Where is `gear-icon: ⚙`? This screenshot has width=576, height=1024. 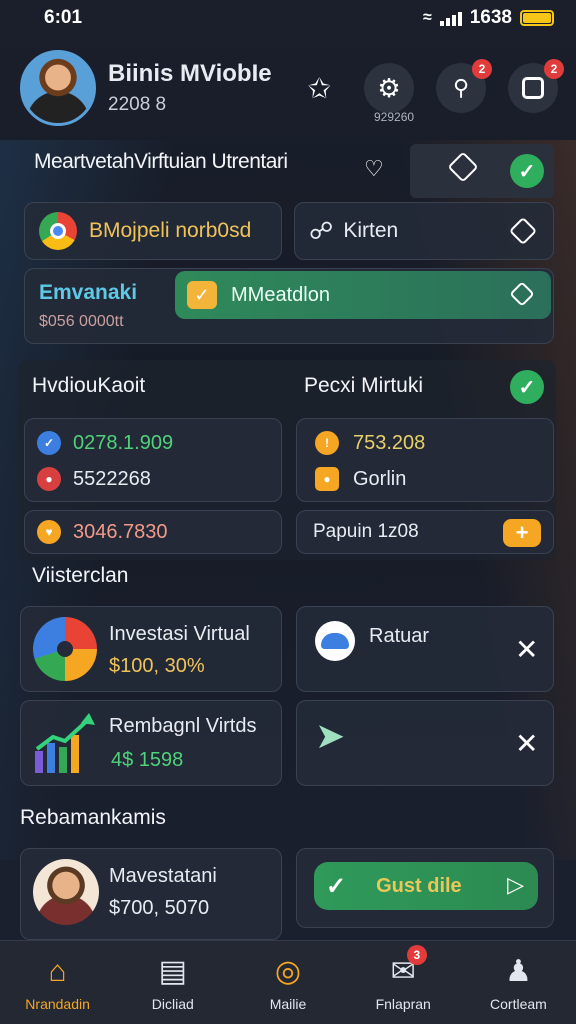
gear-icon: ⚙ is located at coordinates (389, 87).